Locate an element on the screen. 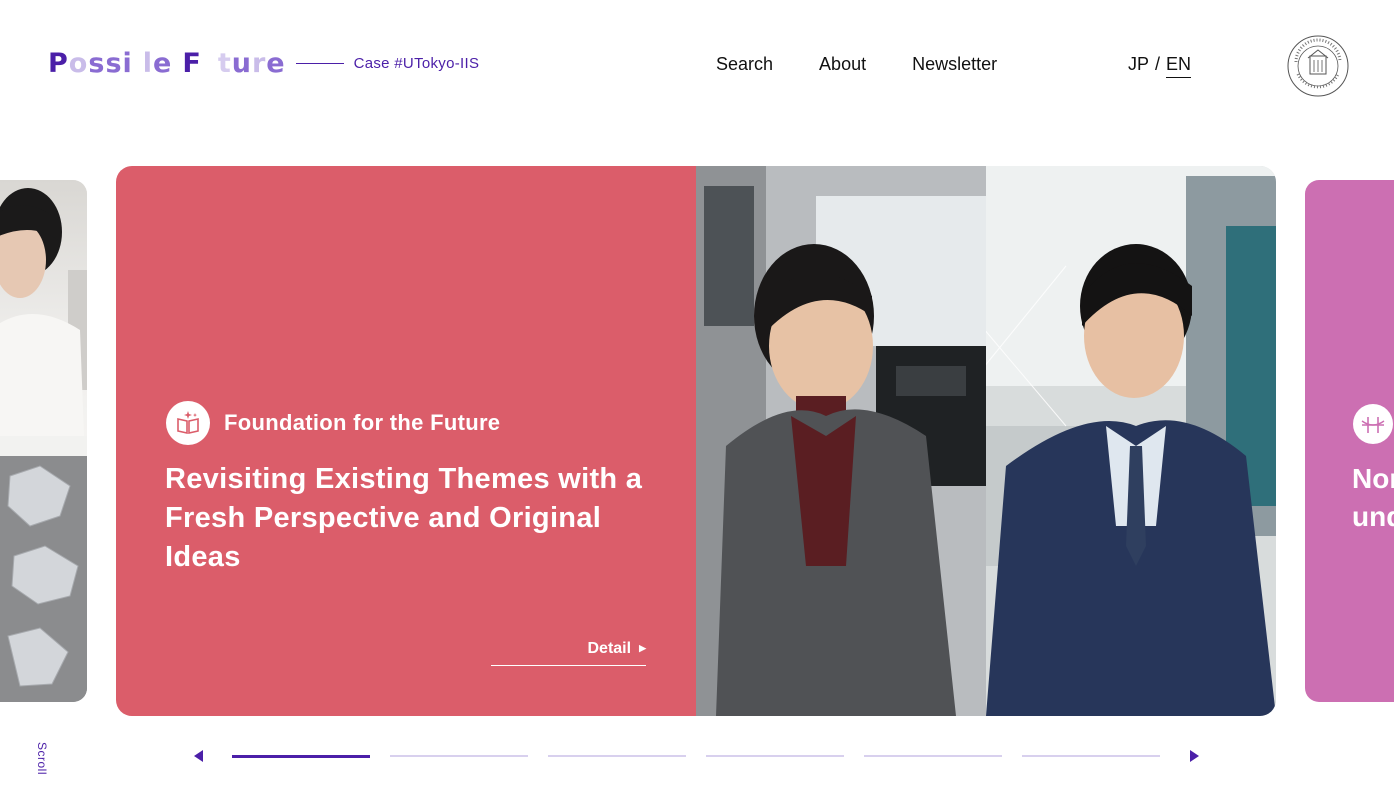 The width and height of the screenshot is (1394, 798). logo-letter: l is located at coordinates (148, 63).